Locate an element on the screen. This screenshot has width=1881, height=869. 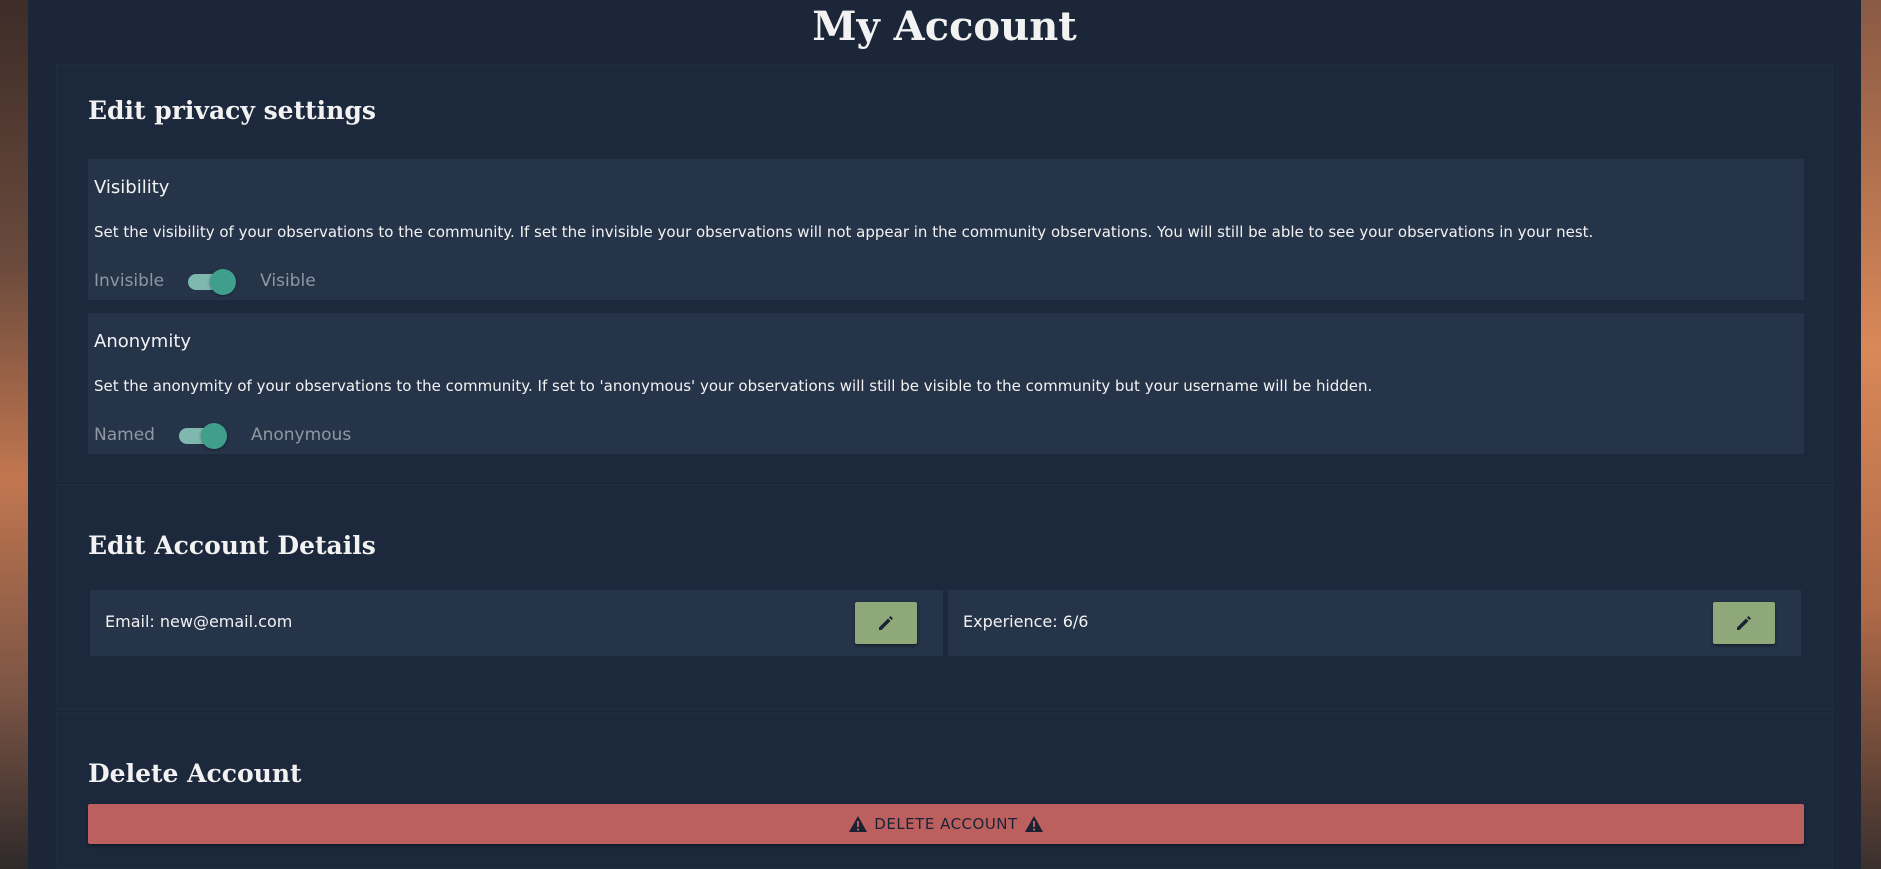
delete-account-title: Delete Account is located at coordinates (195, 773).